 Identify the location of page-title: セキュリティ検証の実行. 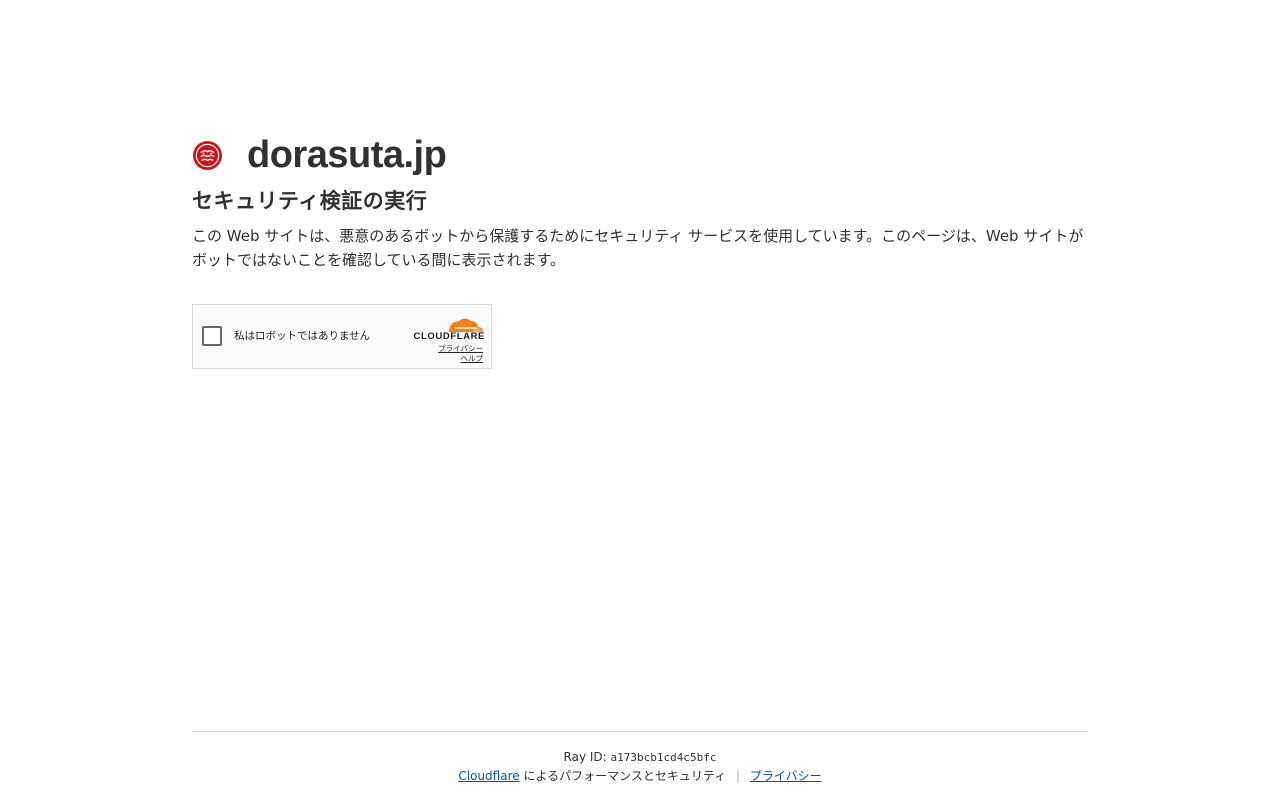
(310, 201).